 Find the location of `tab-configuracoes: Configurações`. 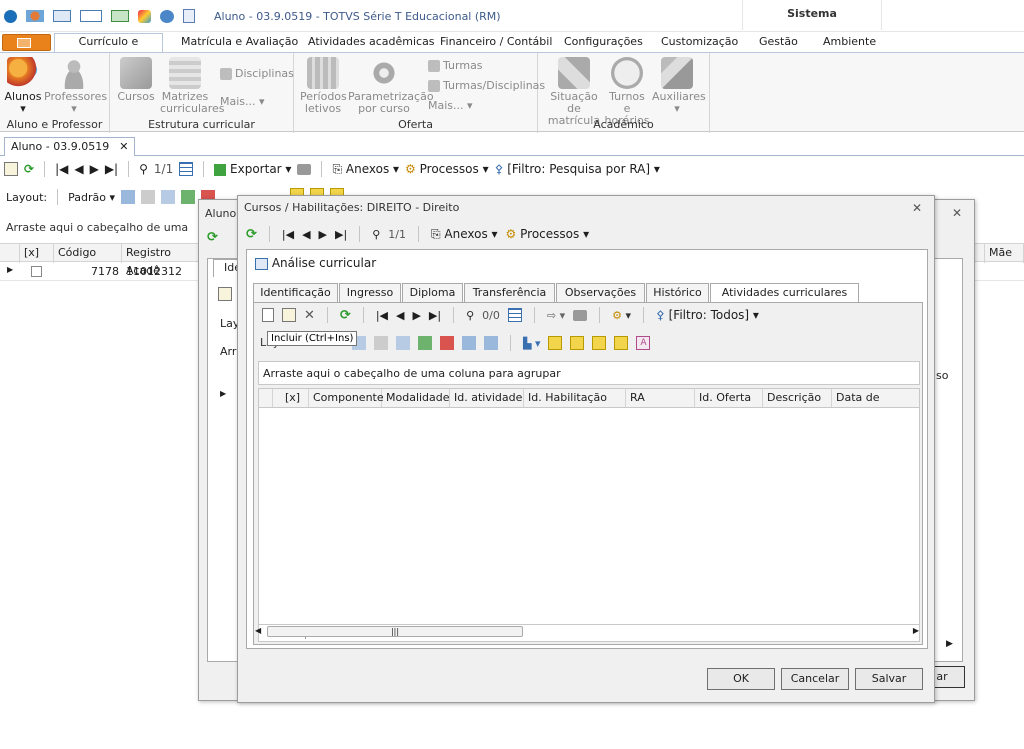

tab-configuracoes: Configurações is located at coordinates (603, 43).